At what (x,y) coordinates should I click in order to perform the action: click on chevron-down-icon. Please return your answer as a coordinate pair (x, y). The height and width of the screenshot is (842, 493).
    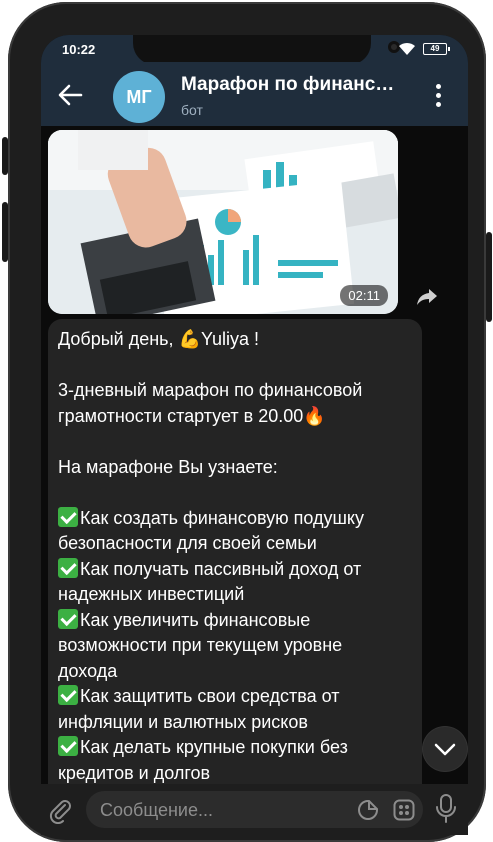
    Looking at the image, I should click on (445, 749).